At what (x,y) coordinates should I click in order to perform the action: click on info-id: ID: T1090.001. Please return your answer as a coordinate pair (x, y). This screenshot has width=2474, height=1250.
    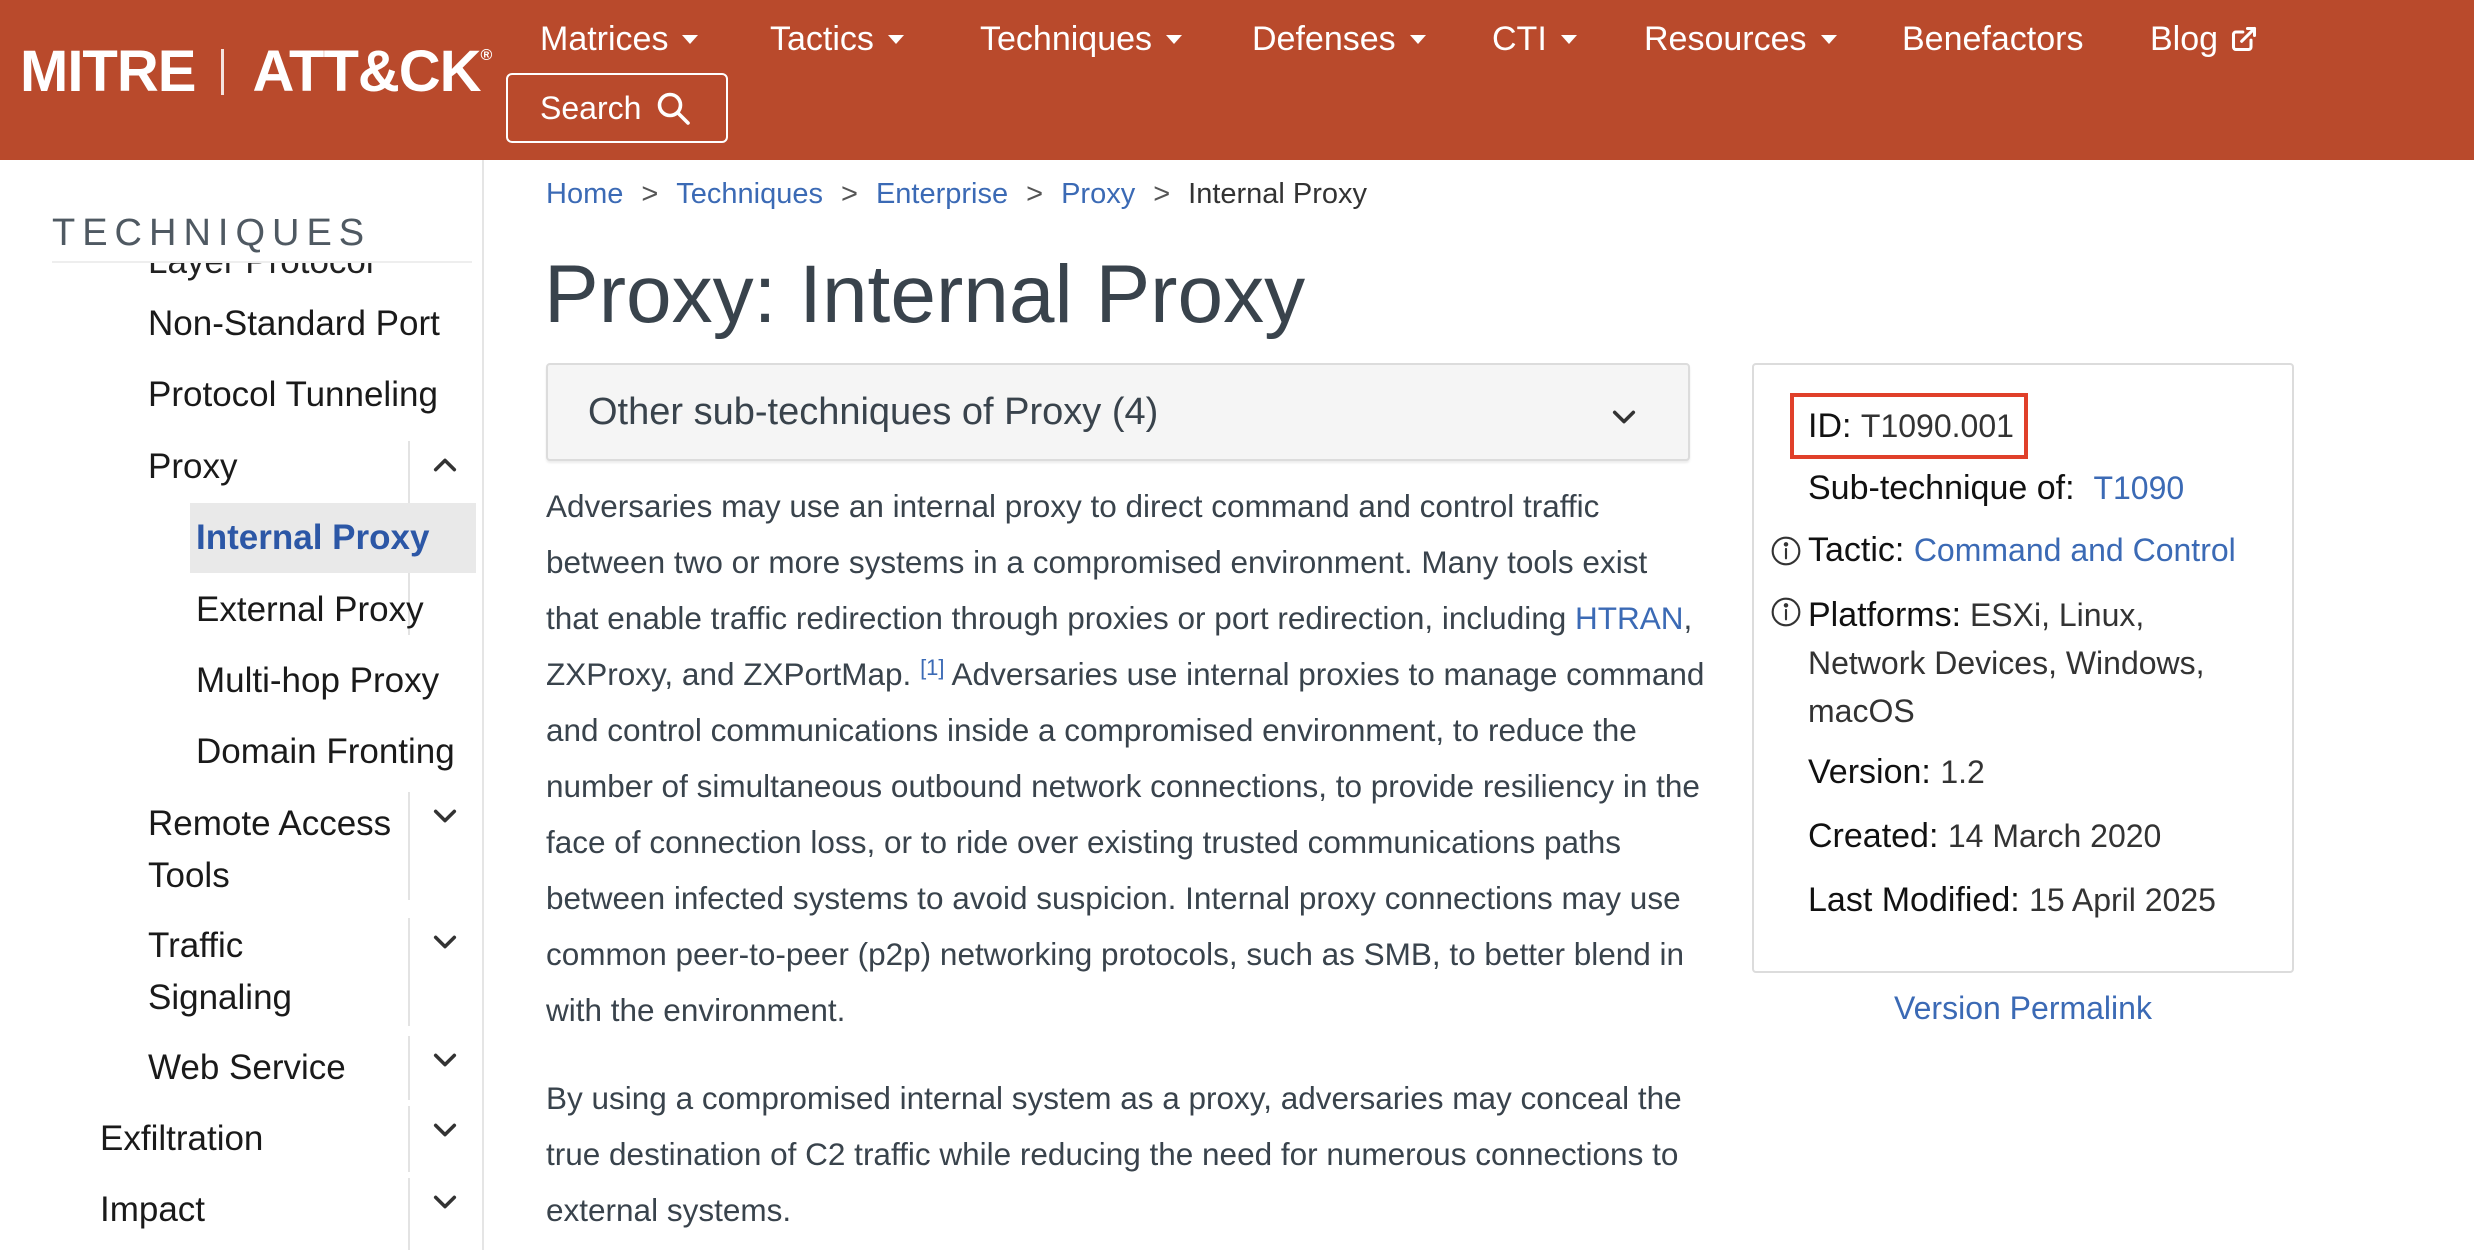
    Looking at the image, I should click on (1911, 426).